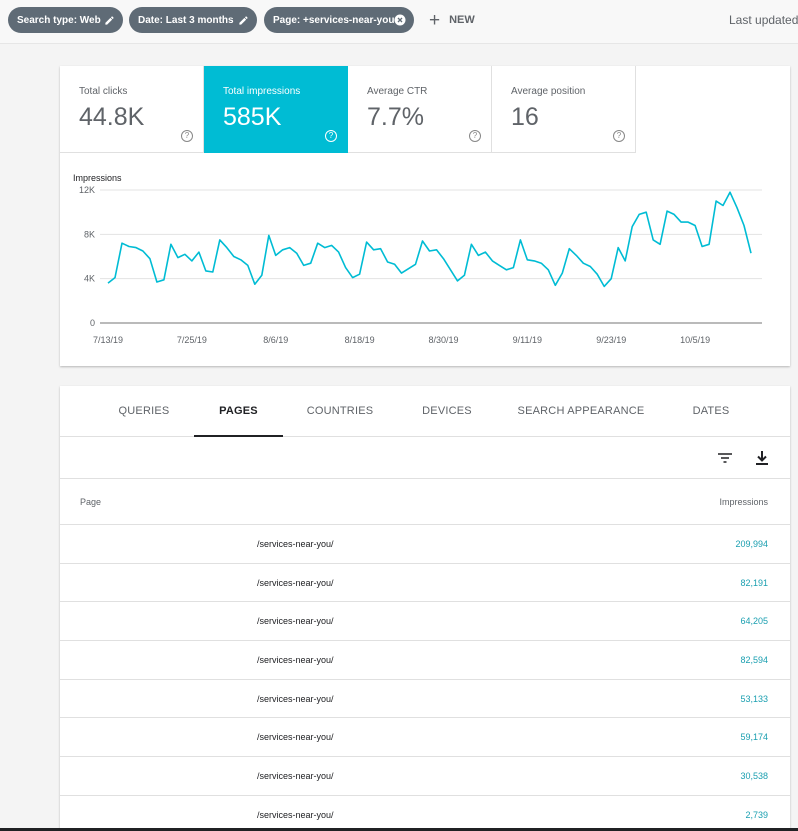  Describe the element at coordinates (743, 502) in the screenshot. I see `column-header-impressions: Impressions` at that location.